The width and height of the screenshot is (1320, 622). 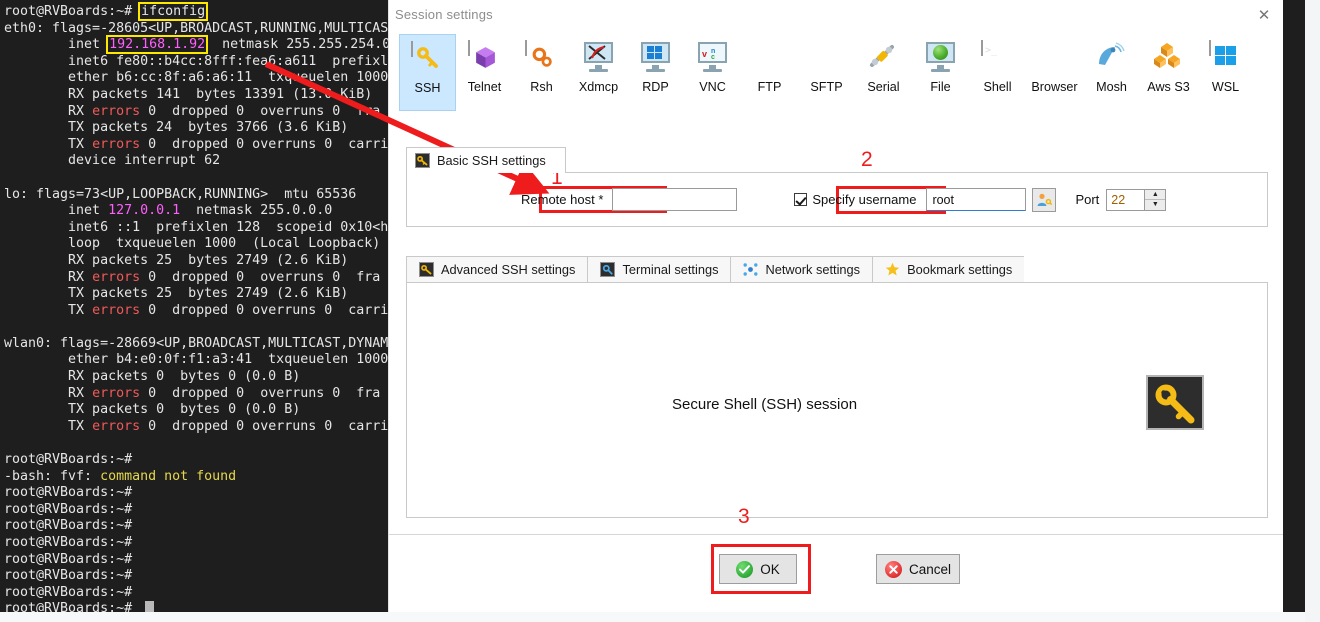 What do you see at coordinates (940, 72) in the screenshot?
I see `protocol-file: File` at bounding box center [940, 72].